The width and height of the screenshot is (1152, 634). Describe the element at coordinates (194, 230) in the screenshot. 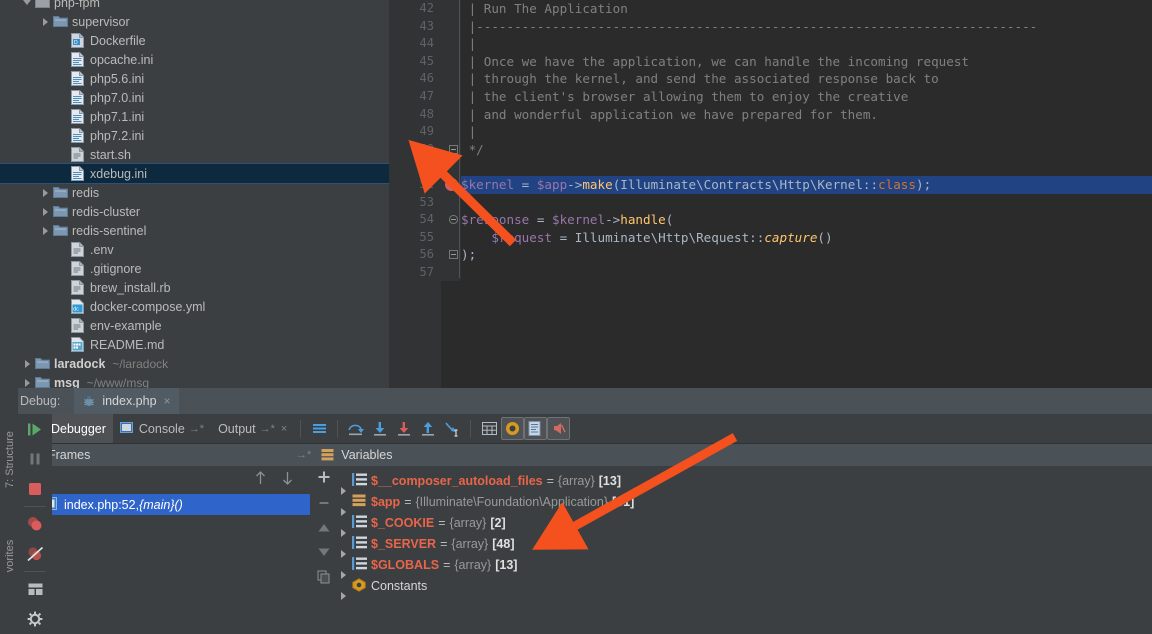

I see `tree-item-redis-sentinel: redis-sentinel` at that location.